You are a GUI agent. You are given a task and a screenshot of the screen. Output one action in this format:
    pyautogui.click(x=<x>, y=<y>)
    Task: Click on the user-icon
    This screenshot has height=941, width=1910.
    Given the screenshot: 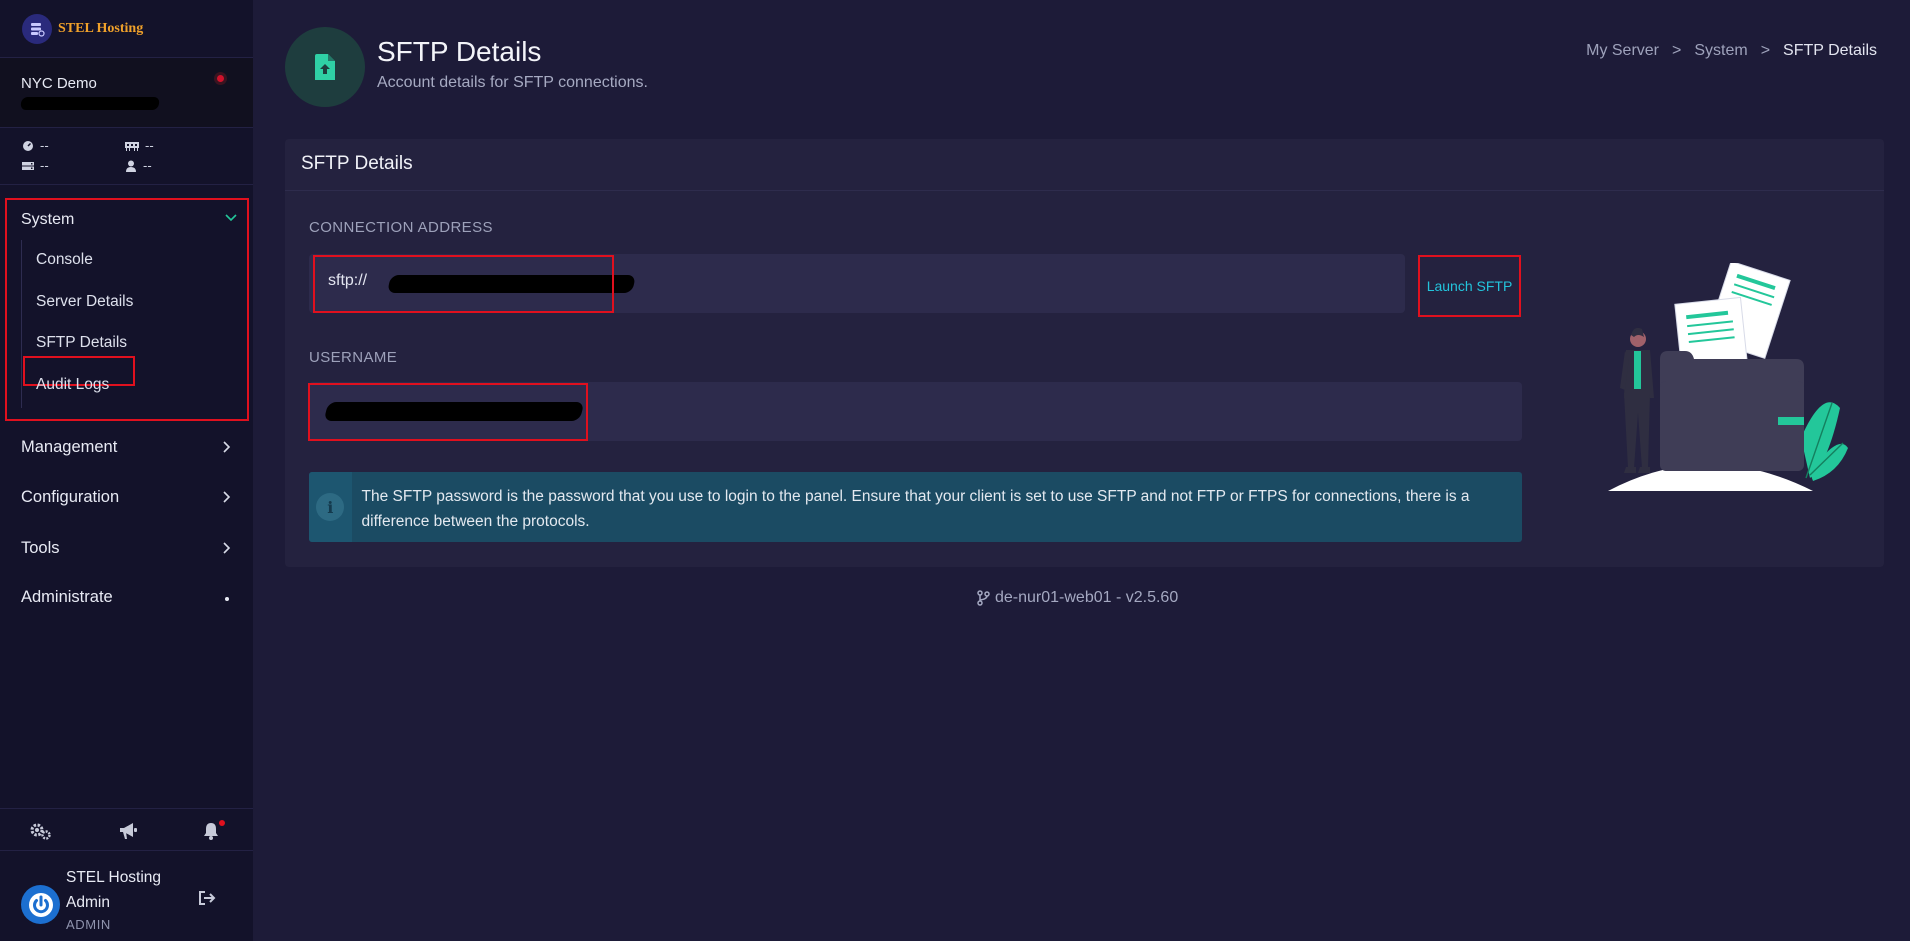 What is the action you would take?
    pyautogui.click(x=131, y=166)
    